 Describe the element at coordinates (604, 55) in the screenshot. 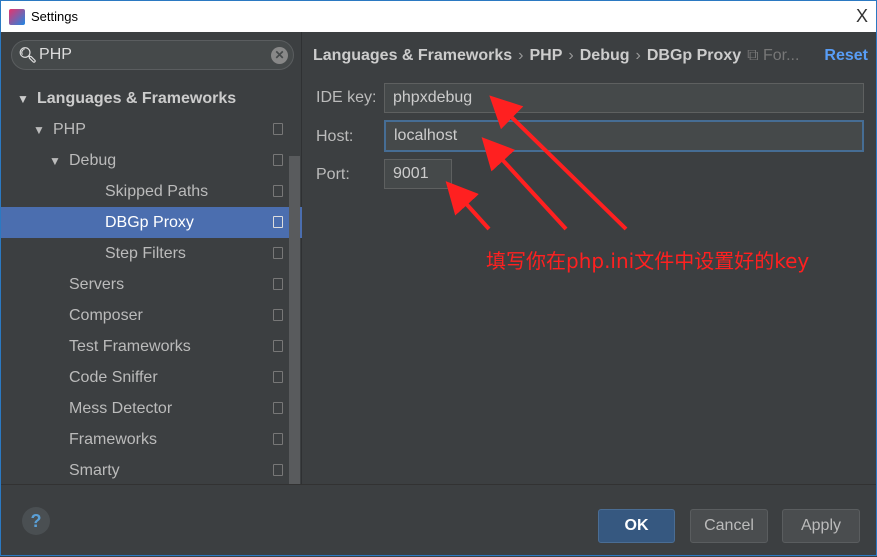

I see `breadcrumb-item: Debug` at that location.